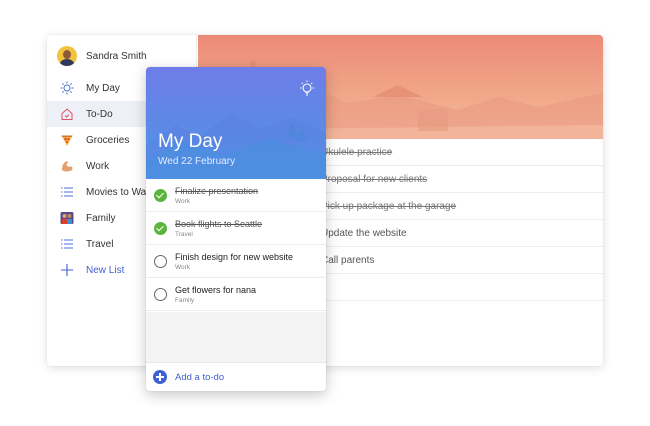  Describe the element at coordinates (67, 88) in the screenshot. I see `sun-icon` at that location.